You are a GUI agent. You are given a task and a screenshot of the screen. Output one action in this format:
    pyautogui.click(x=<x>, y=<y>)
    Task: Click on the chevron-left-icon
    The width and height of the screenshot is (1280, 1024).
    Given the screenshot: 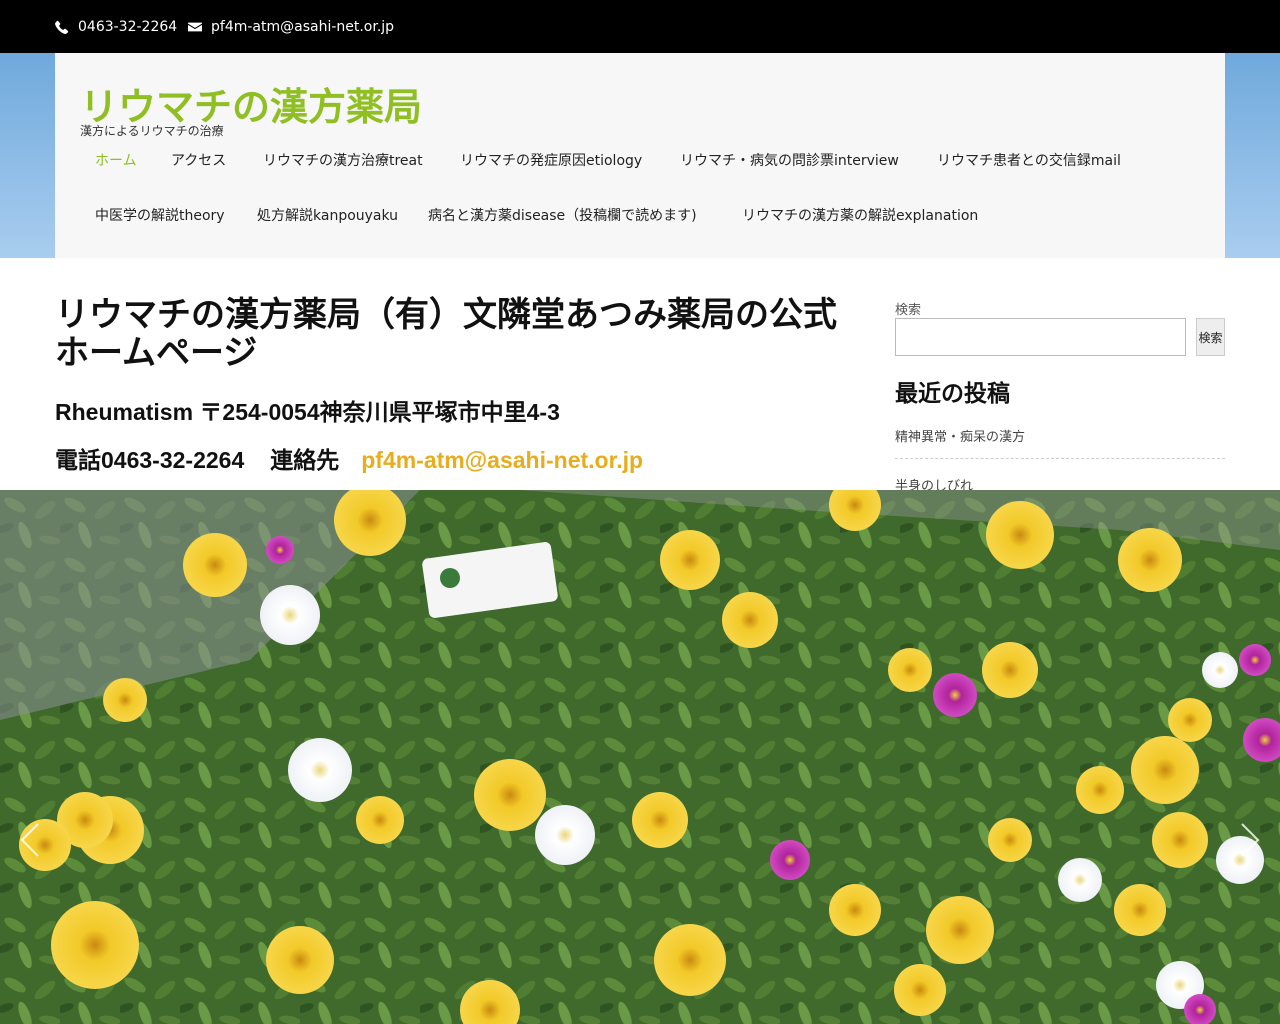 What is the action you would take?
    pyautogui.click(x=29, y=840)
    